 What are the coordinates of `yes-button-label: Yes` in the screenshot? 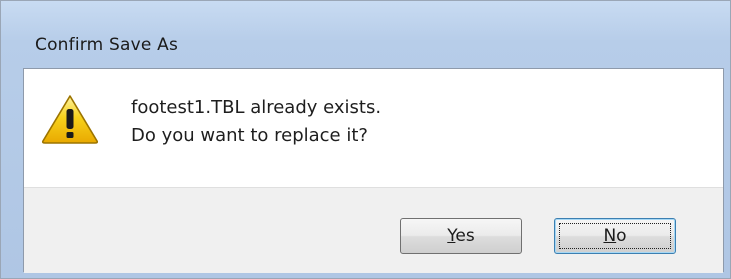 It's located at (460, 236).